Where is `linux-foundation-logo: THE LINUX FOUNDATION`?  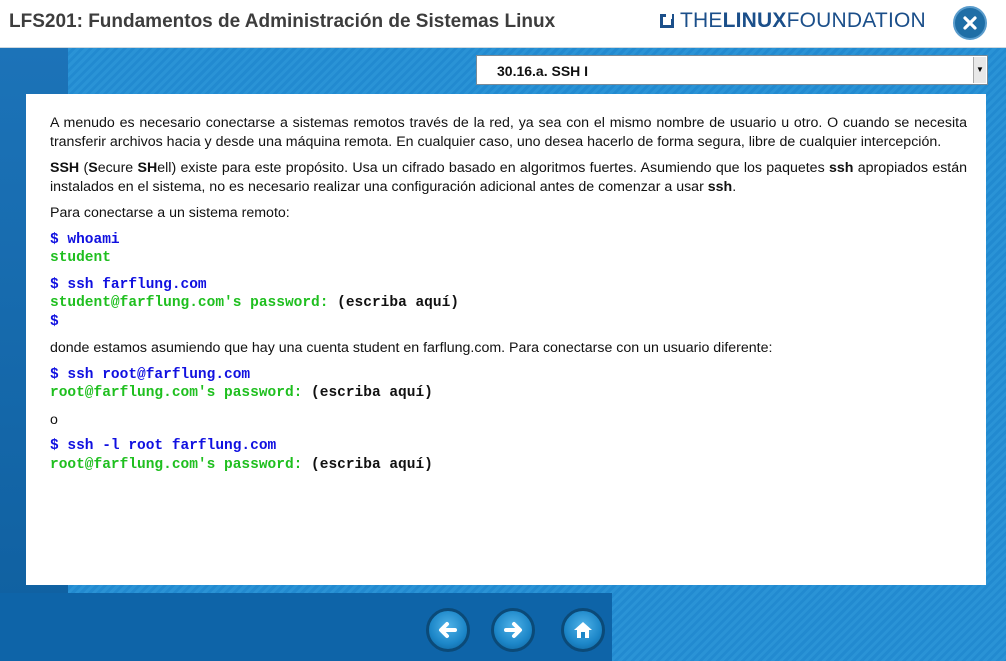 linux-foundation-logo: THE LINUX FOUNDATION is located at coordinates (793, 21).